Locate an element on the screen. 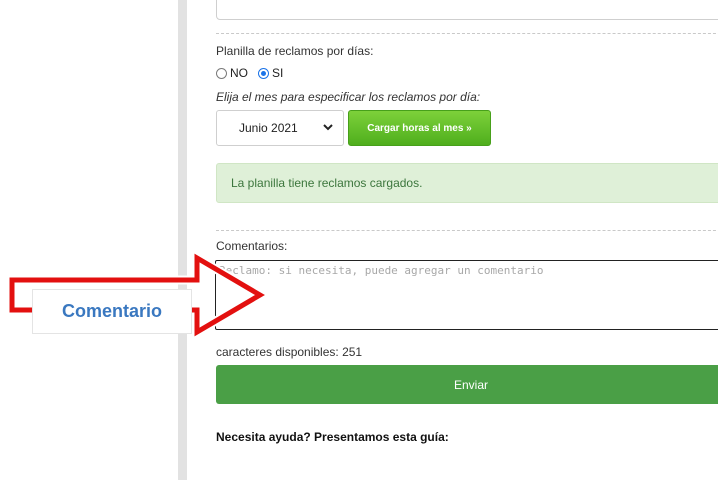  callout-arrow is located at coordinates (138, 295).